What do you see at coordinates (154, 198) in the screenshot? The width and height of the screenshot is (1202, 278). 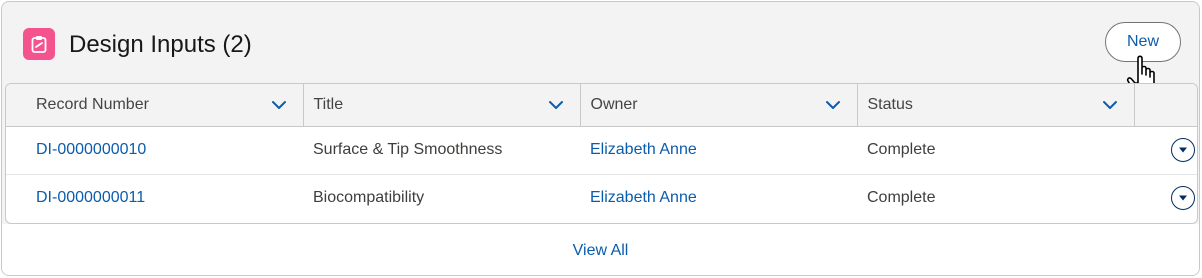 I see `record-number-cell: DI-0000000011` at bounding box center [154, 198].